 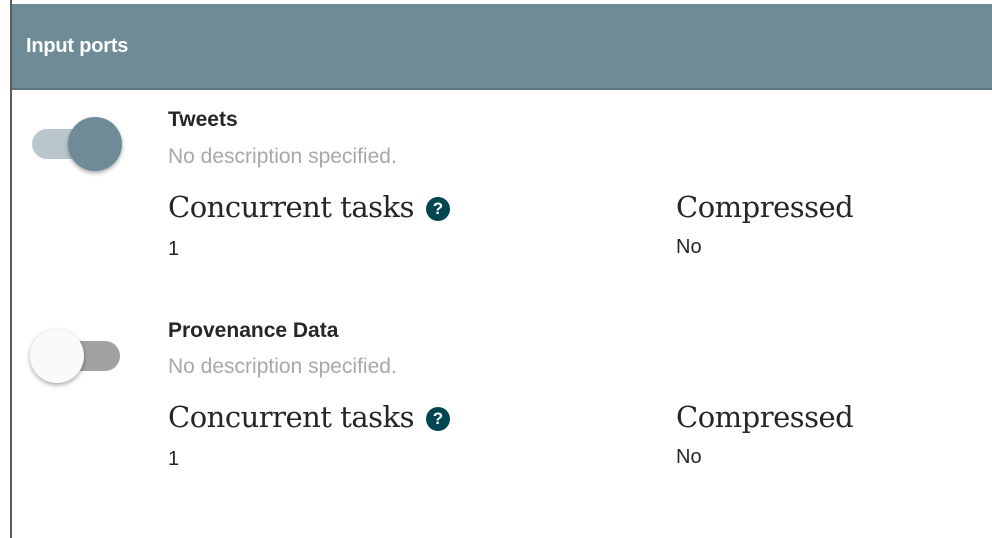 What do you see at coordinates (253, 330) in the screenshot?
I see `port-name: Provenance Data` at bounding box center [253, 330].